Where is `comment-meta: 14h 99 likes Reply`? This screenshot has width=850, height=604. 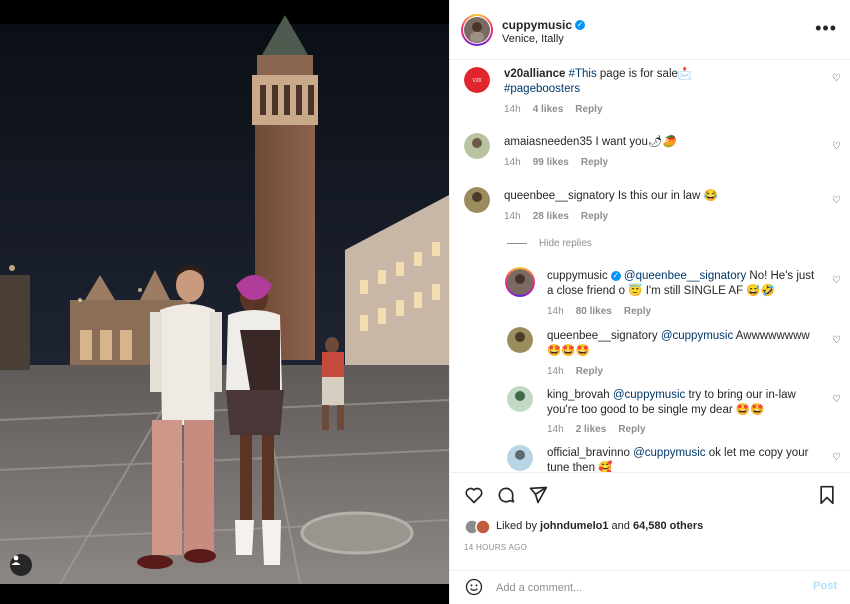 comment-meta: 14h 99 likes Reply is located at coordinates (562, 162).